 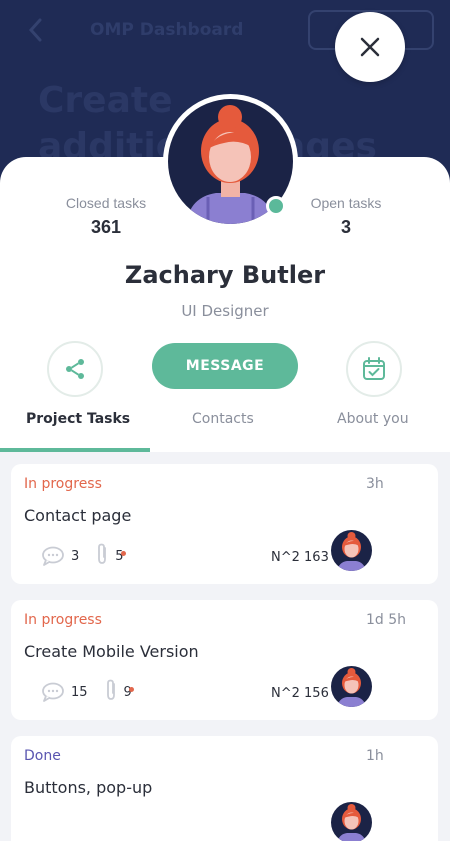 I want to click on message-button: MESSAGE, so click(x=225, y=366).